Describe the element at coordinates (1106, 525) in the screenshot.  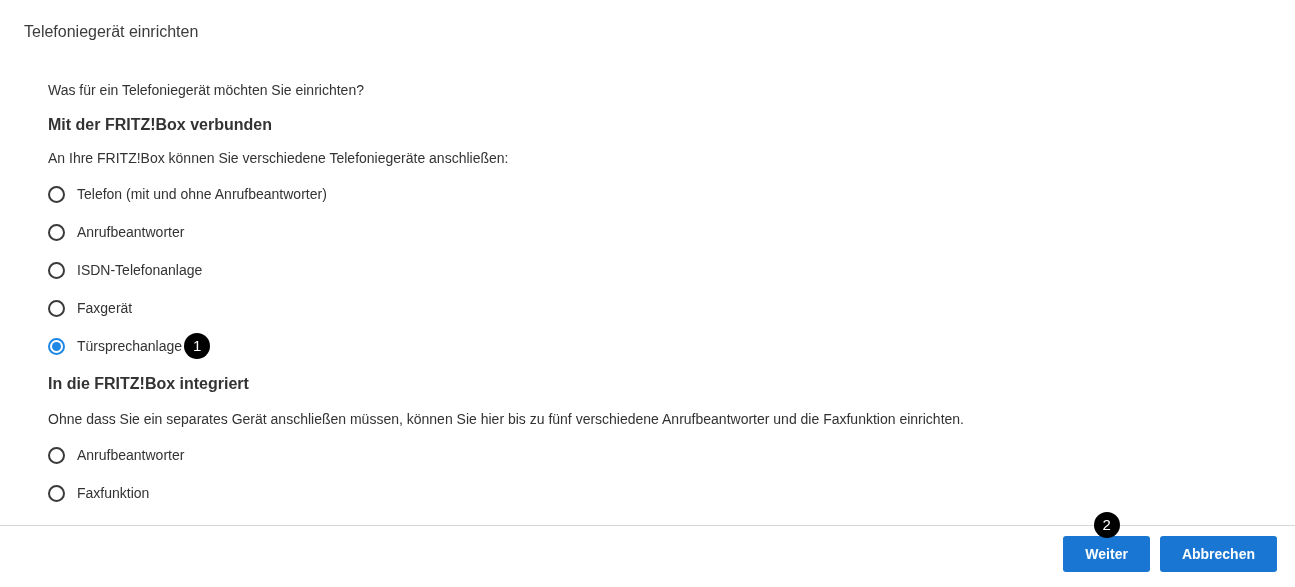
I see `callout-badge: 2` at that location.